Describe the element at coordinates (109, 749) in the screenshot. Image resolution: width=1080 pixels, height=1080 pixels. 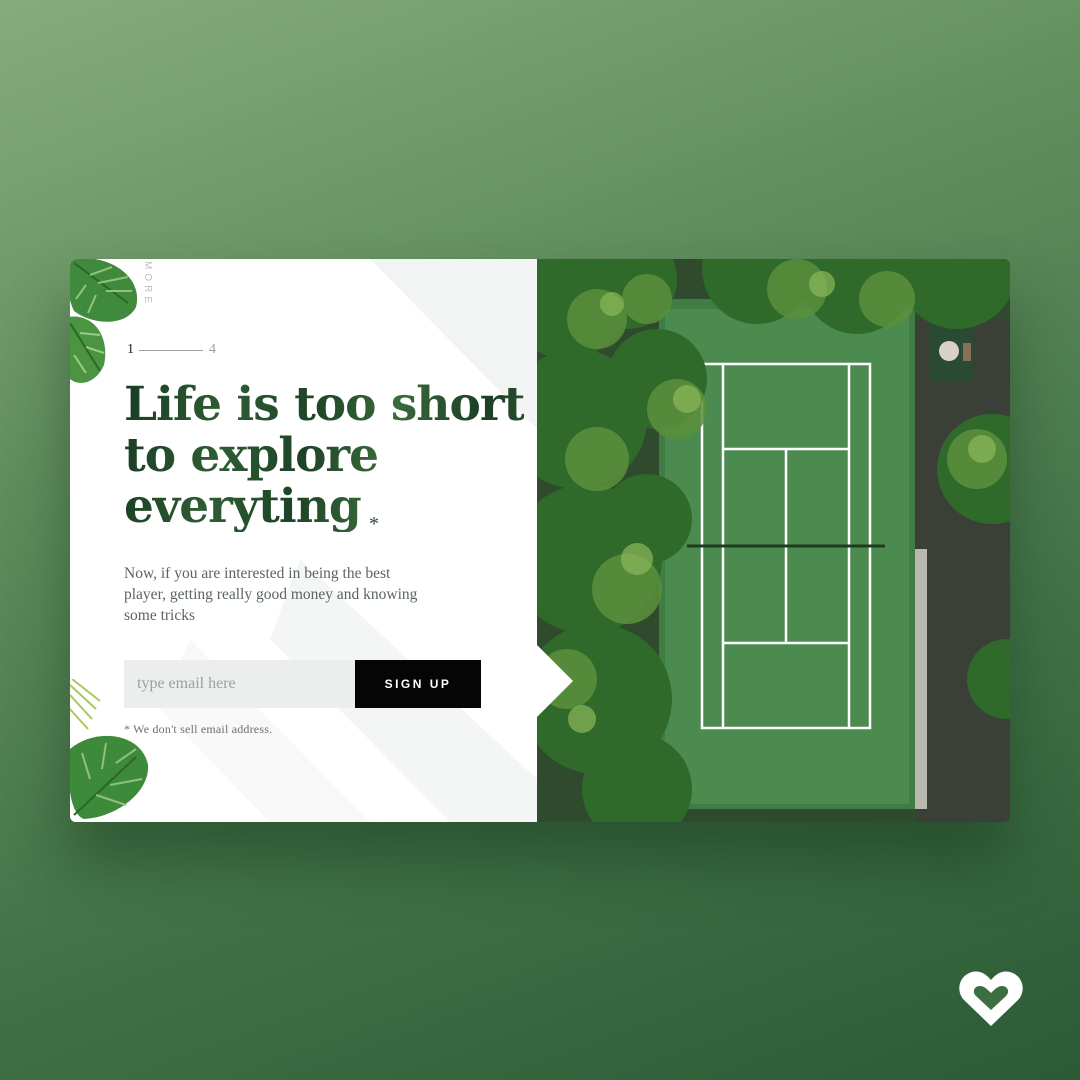
I see `monstera-leaf-bottom-icon` at that location.